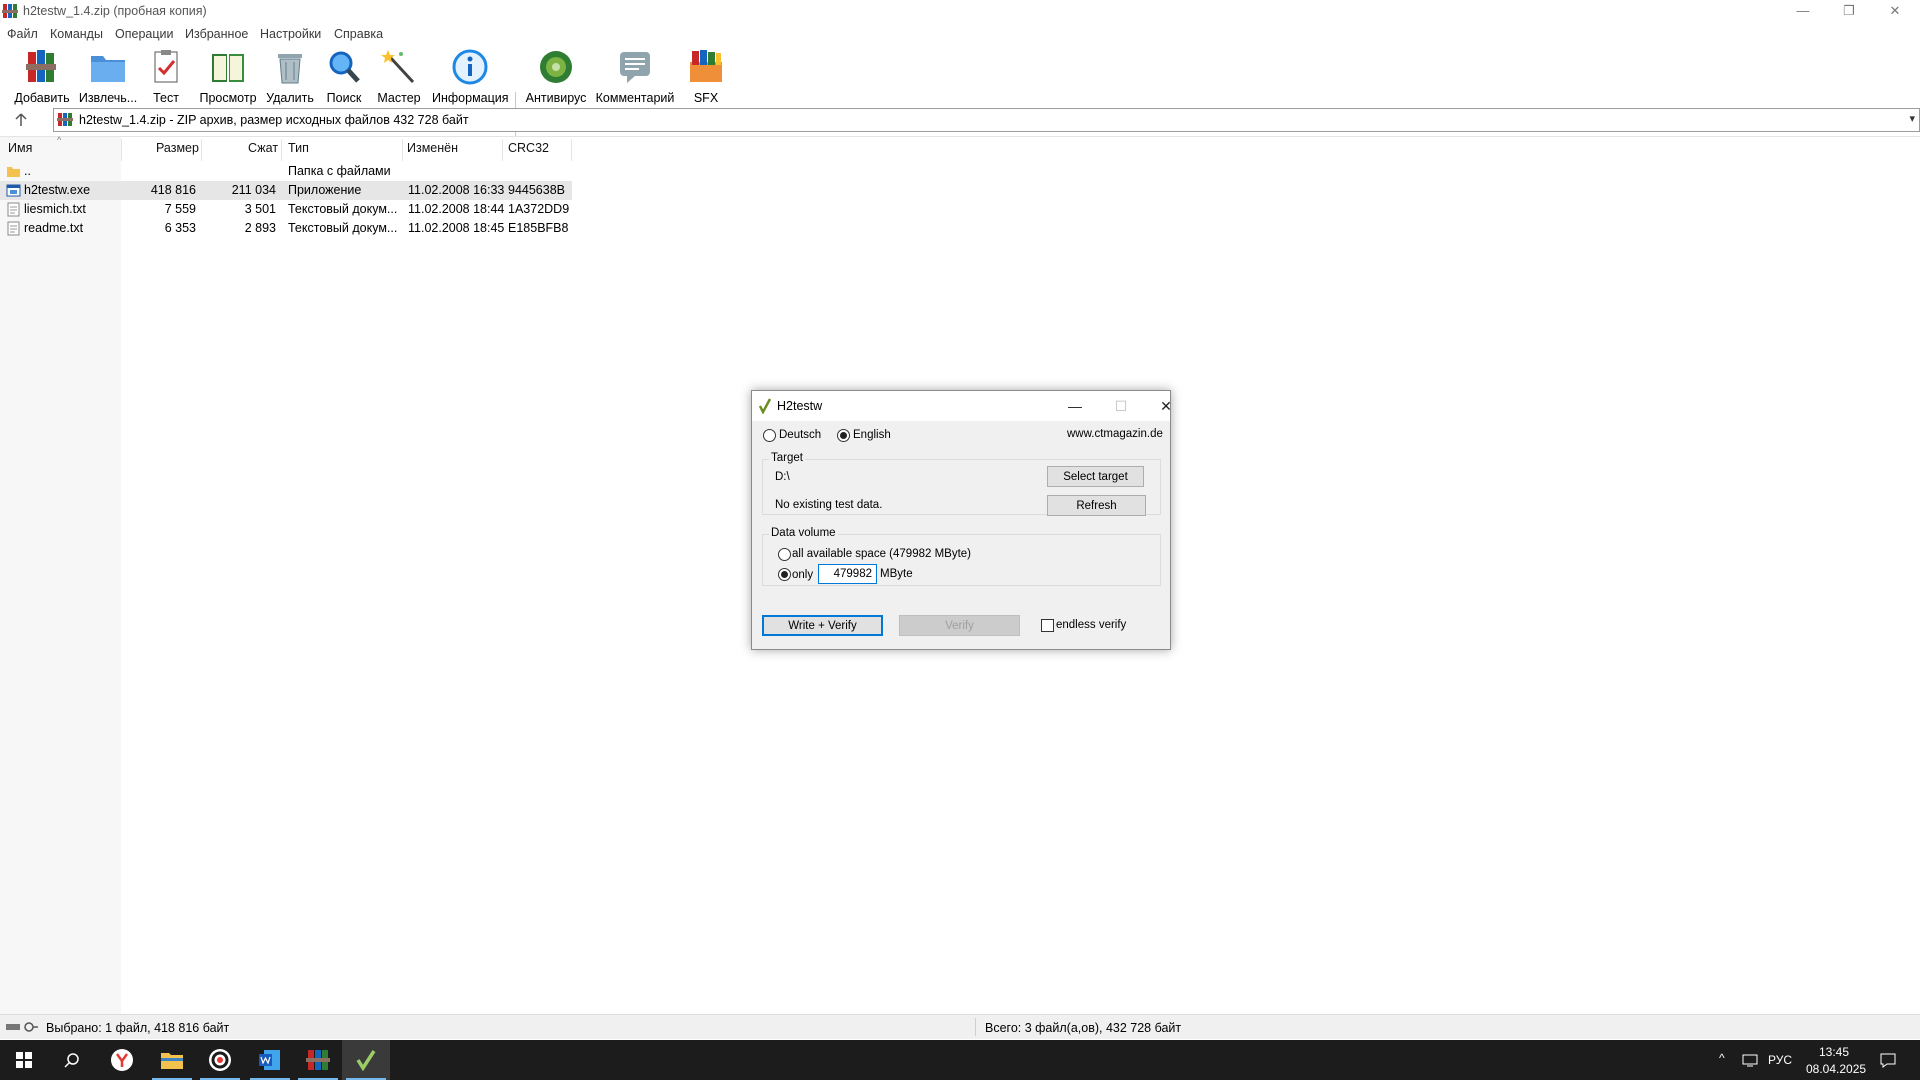 Image resolution: width=1920 pixels, height=1080 pixels. What do you see at coordinates (172, 1060) in the screenshot?
I see `taskbar-explorer-button` at bounding box center [172, 1060].